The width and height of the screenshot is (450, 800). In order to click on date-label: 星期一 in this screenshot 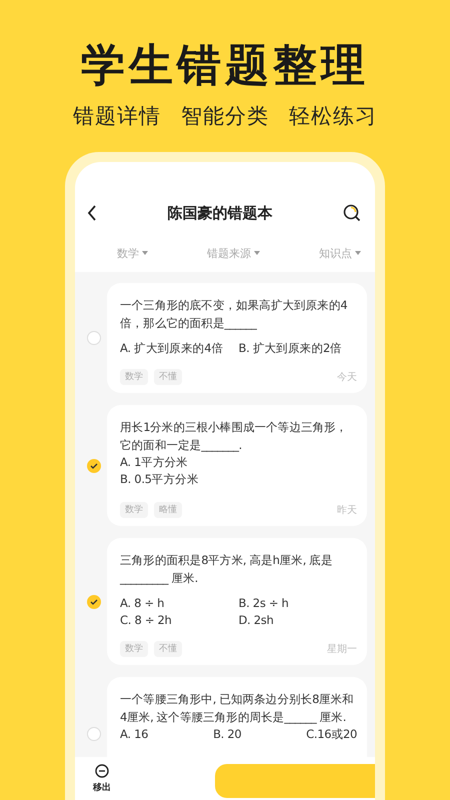, I will do `click(342, 649)`.